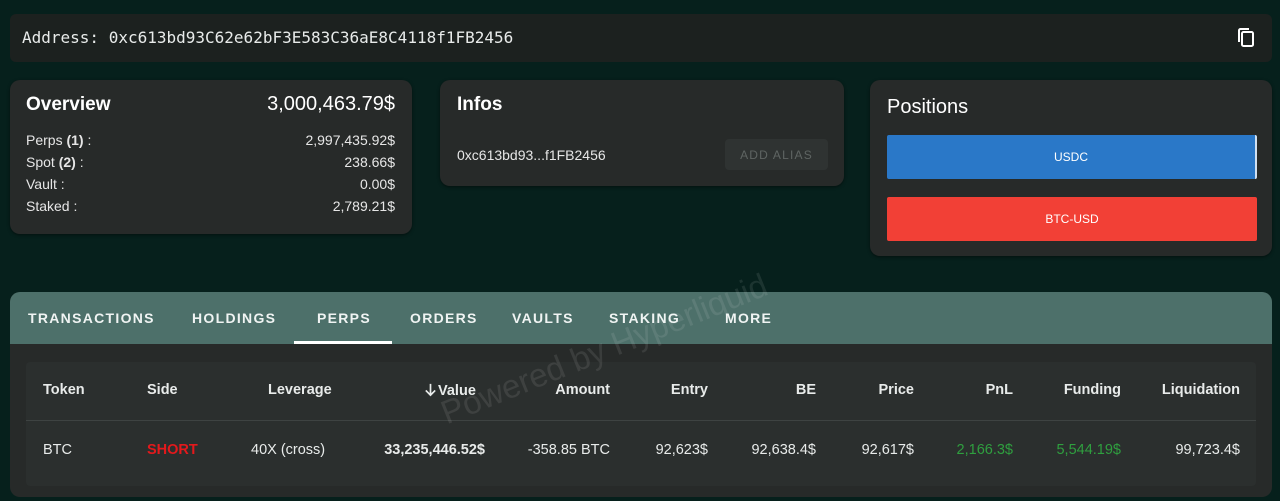  Describe the element at coordinates (449, 390) in the screenshot. I see `header-value: Value` at that location.